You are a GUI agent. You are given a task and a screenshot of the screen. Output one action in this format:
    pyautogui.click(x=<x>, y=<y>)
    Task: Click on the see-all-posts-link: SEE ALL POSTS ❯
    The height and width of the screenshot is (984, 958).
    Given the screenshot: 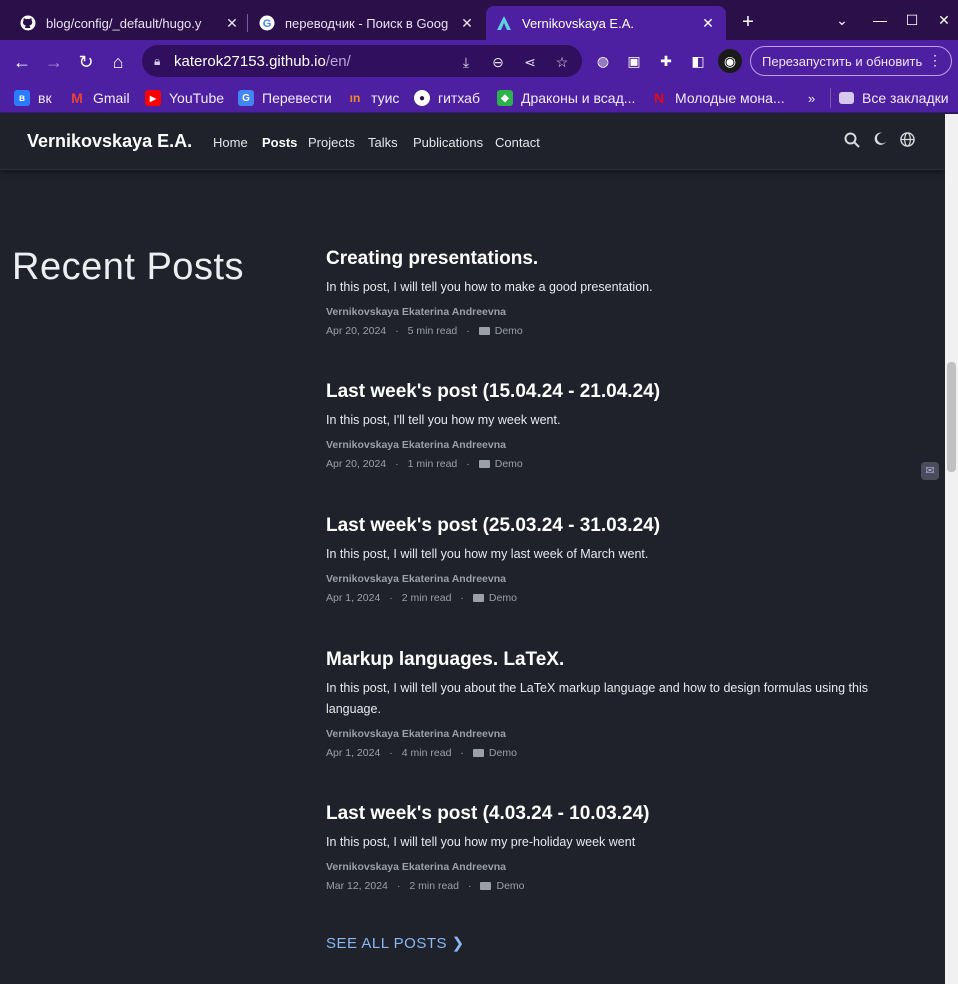 What is the action you would take?
    pyautogui.click(x=395, y=943)
    